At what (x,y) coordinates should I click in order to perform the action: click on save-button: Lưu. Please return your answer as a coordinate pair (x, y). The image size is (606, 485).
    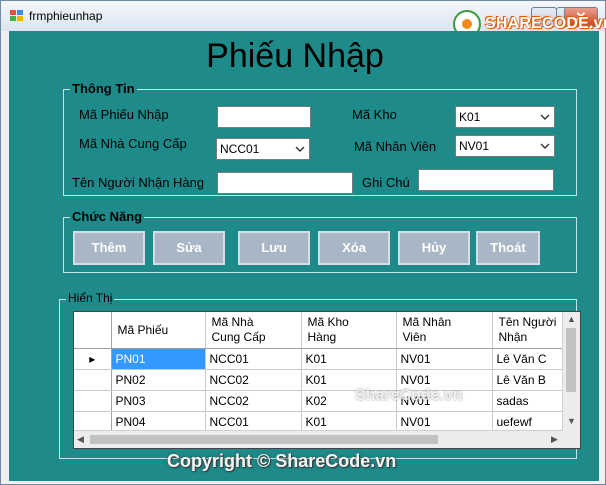
    Looking at the image, I should click on (274, 248).